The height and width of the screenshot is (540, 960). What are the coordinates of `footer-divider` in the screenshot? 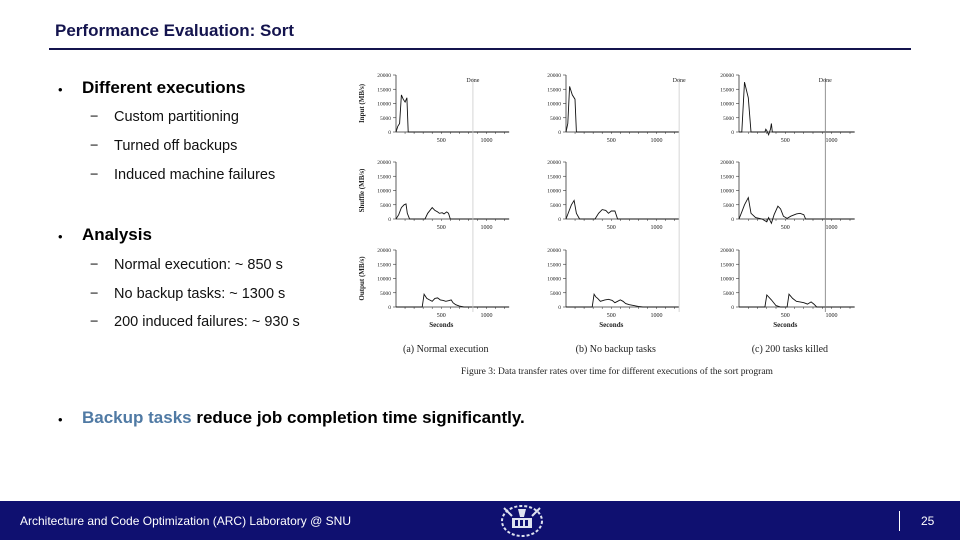 It's located at (899, 521).